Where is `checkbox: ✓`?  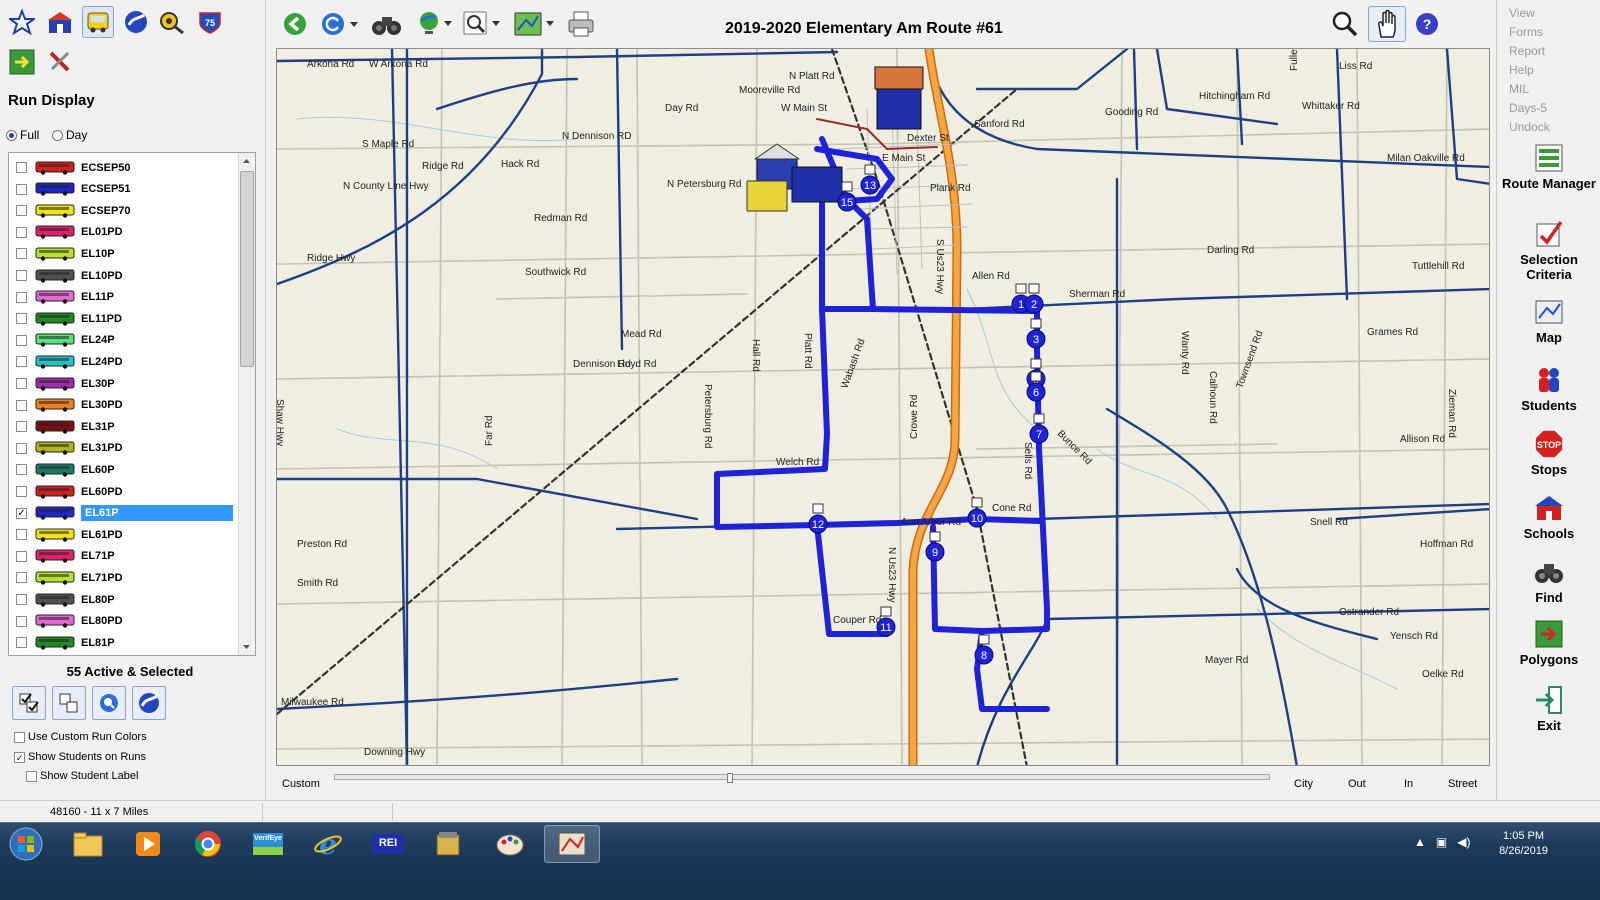 checkbox: ✓ is located at coordinates (19, 757).